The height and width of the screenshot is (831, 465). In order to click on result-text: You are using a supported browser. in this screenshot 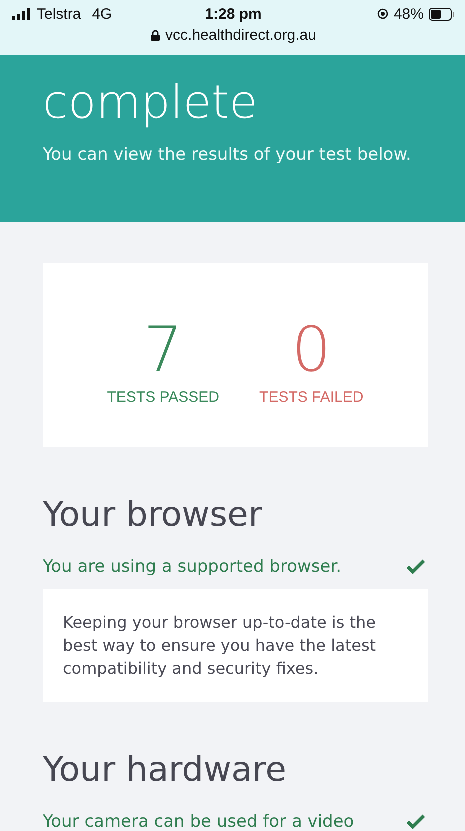, I will do `click(192, 567)`.